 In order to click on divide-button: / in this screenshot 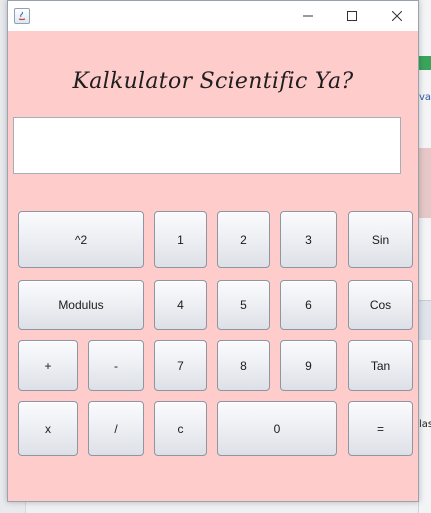, I will do `click(116, 428)`.